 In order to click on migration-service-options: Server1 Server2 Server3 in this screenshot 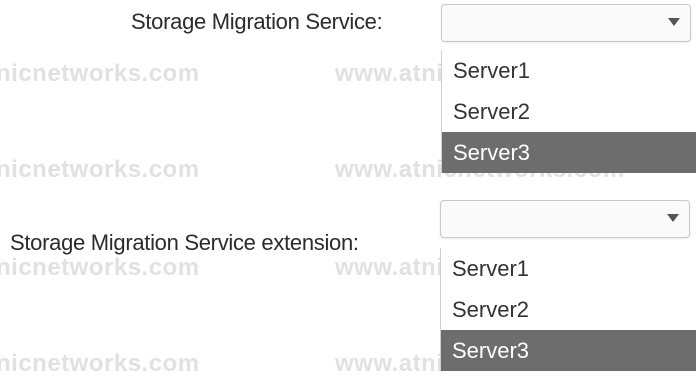, I will do `click(568, 111)`.